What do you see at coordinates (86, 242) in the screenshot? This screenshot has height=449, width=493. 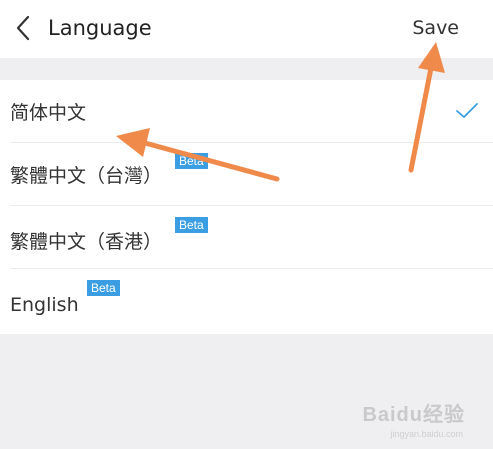 I see `language-label: 繁體中文（香港）` at bounding box center [86, 242].